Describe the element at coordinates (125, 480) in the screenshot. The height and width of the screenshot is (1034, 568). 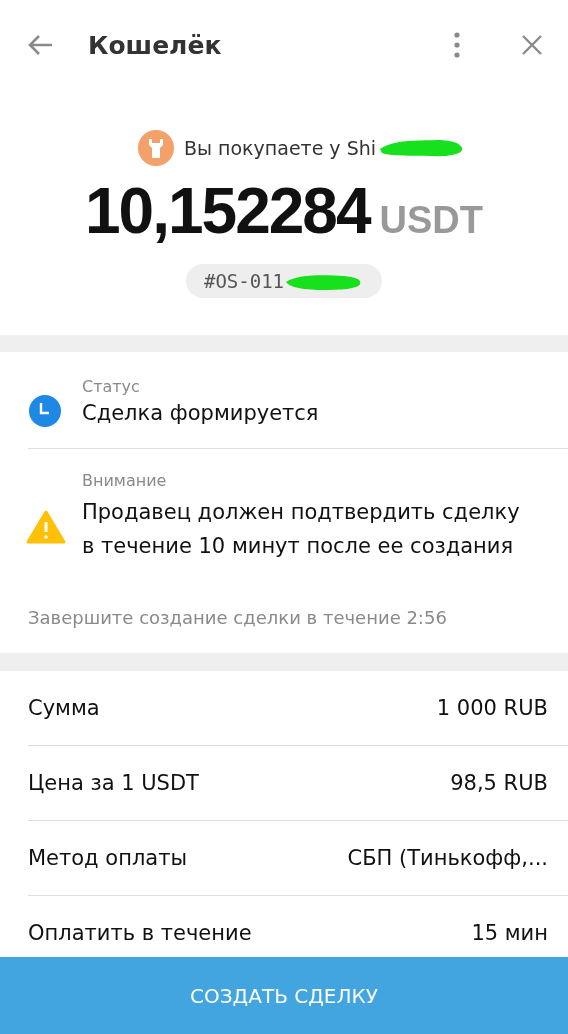
I see `warning-label: Внимание` at that location.